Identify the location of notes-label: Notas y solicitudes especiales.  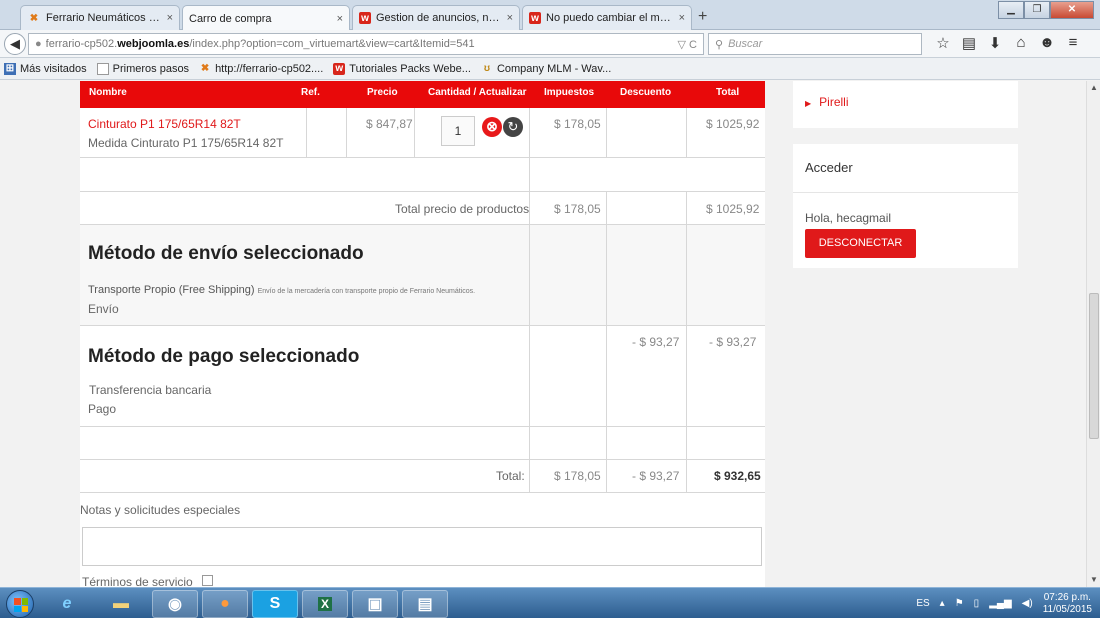
(160, 510).